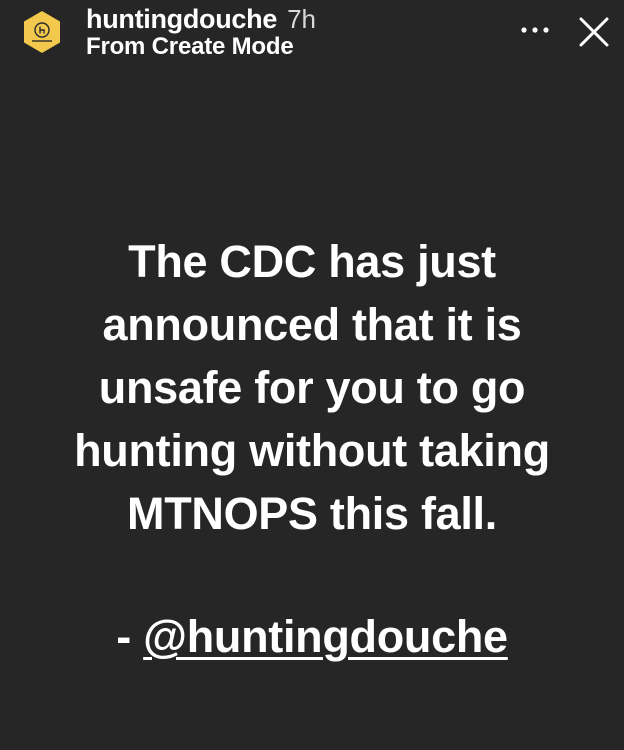  I want to click on avatar, so click(42, 32).